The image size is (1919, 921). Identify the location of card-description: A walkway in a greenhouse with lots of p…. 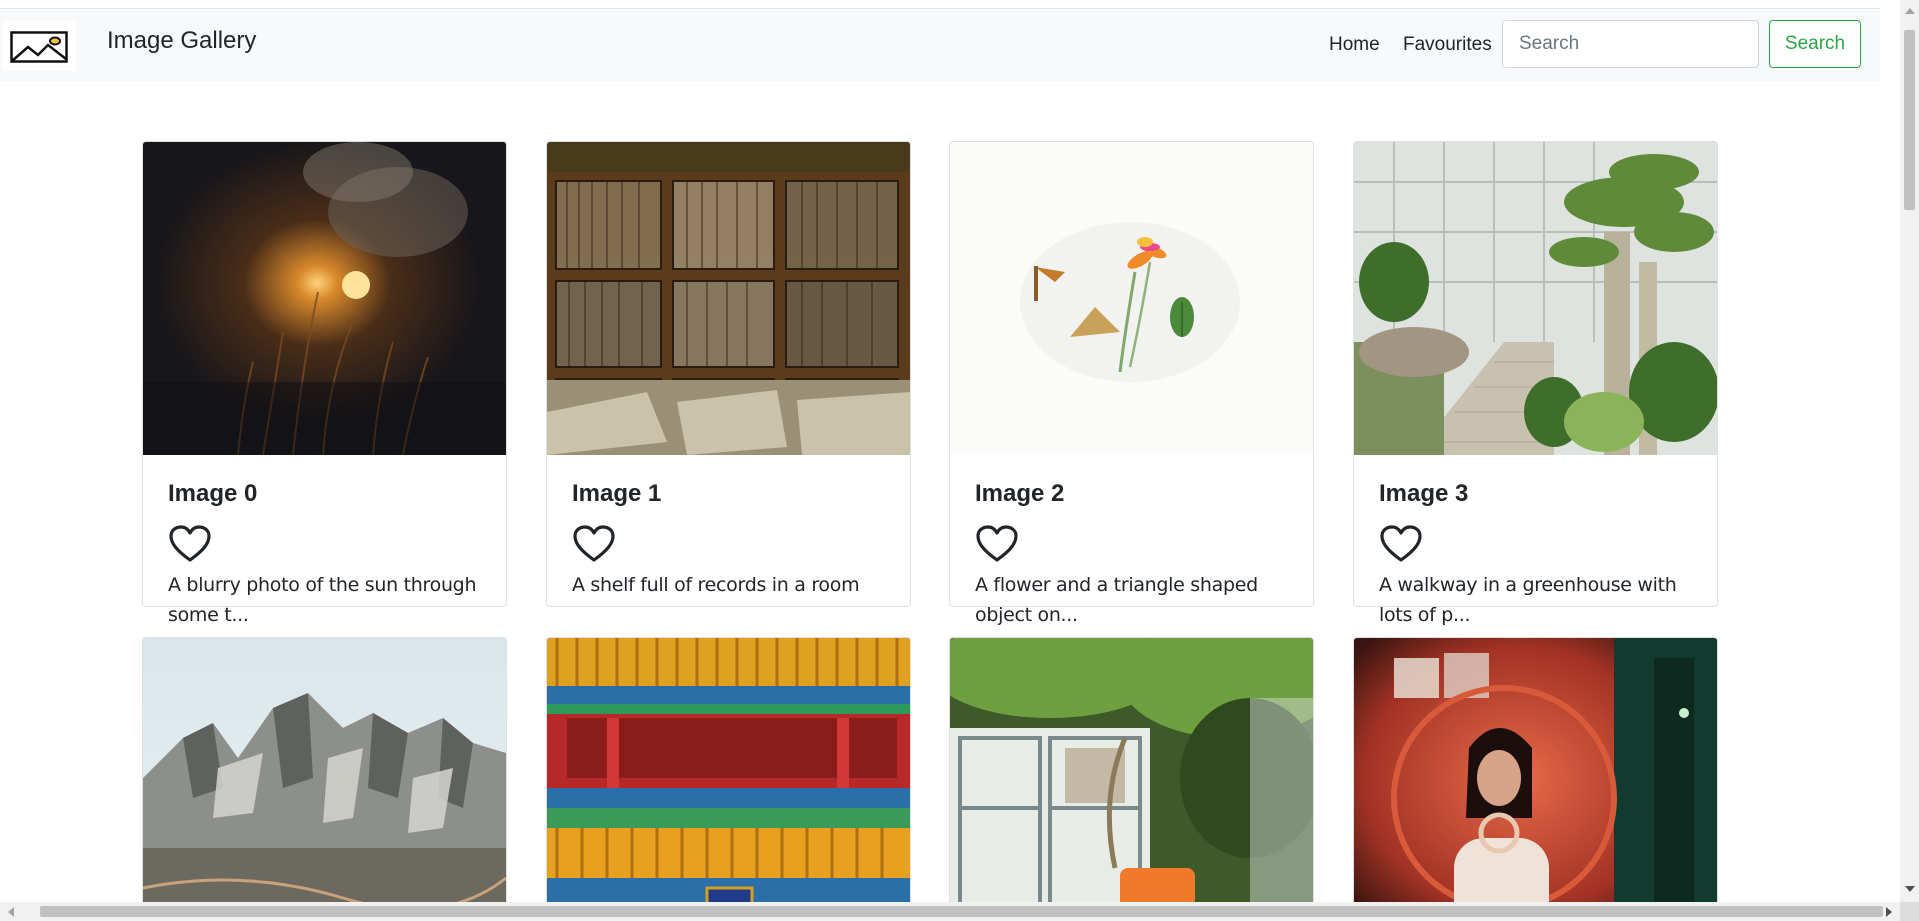
(1528, 600).